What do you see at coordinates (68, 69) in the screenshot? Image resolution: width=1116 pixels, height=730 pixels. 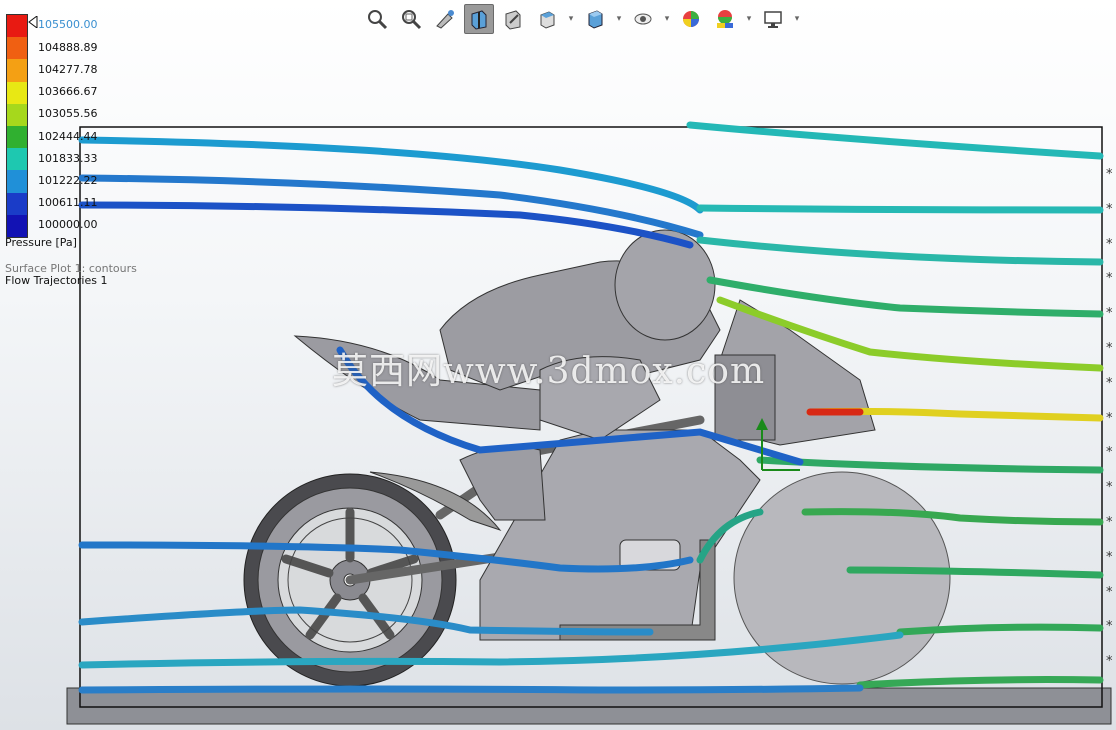 I see `legend-label: 104277.78` at bounding box center [68, 69].